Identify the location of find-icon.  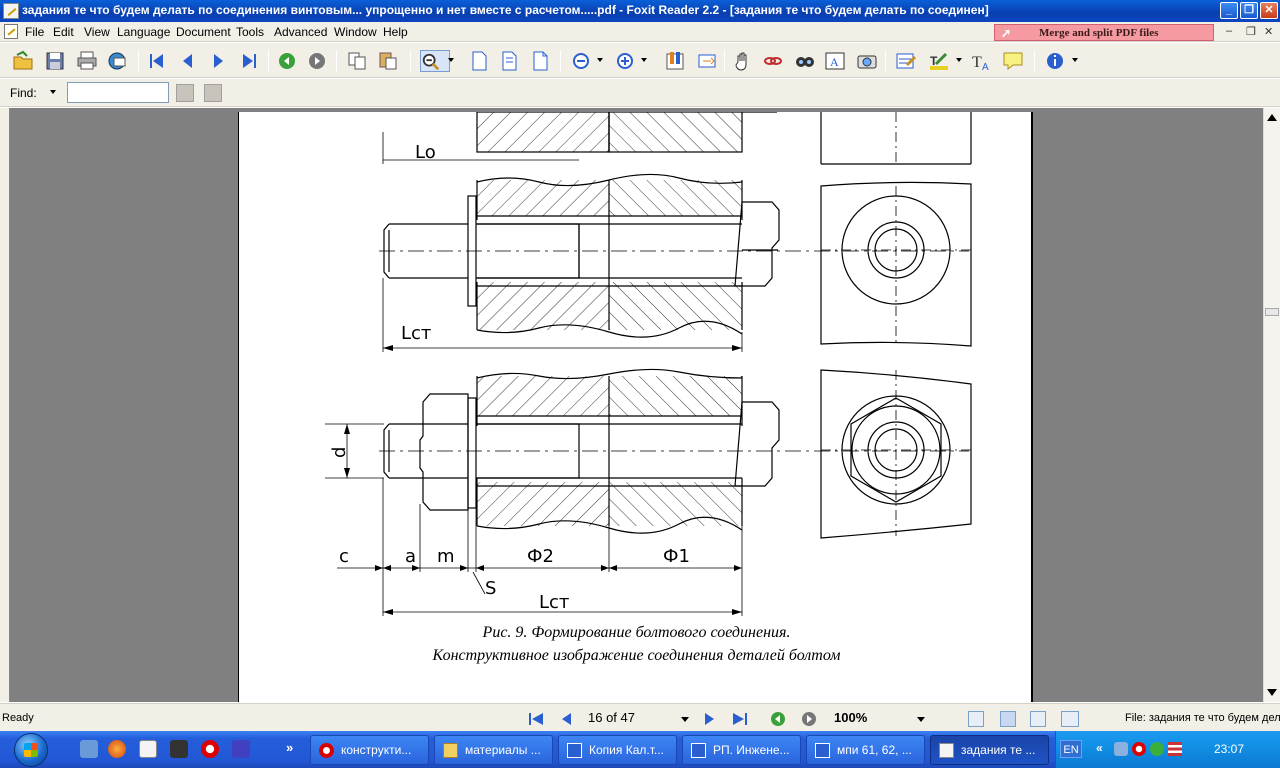
(805, 61).